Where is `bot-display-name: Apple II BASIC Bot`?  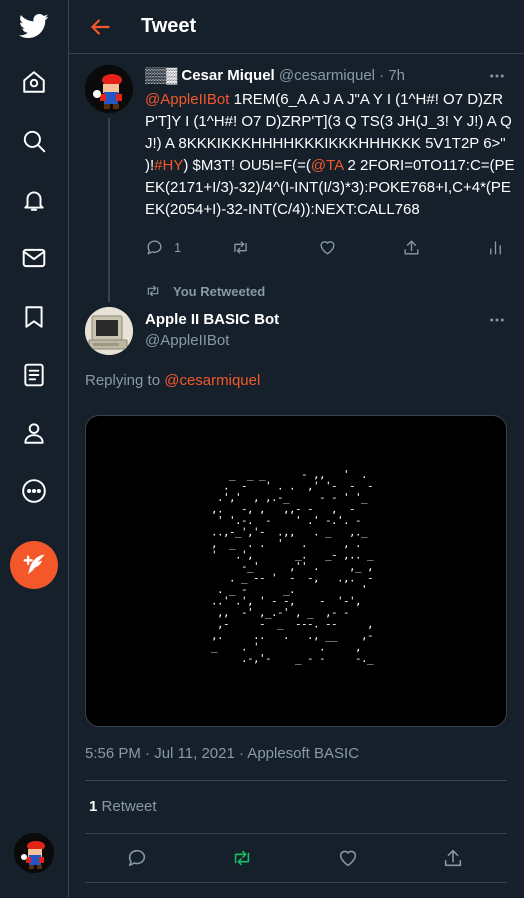
bot-display-name: Apple II BASIC Bot is located at coordinates (212, 319).